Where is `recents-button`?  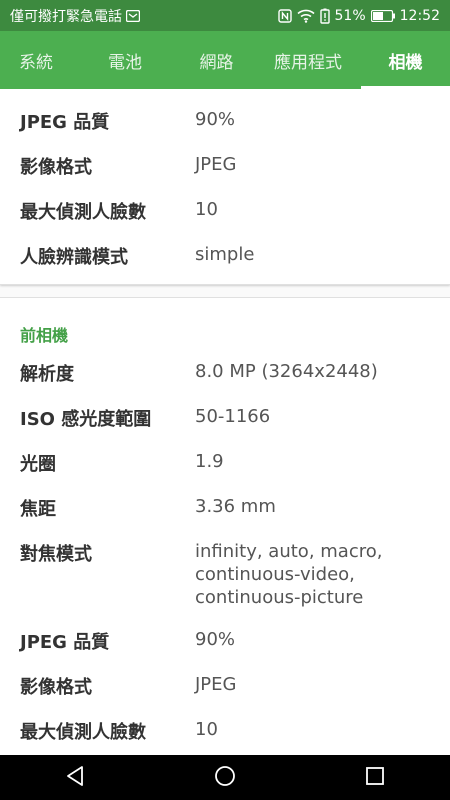 recents-button is located at coordinates (375, 777).